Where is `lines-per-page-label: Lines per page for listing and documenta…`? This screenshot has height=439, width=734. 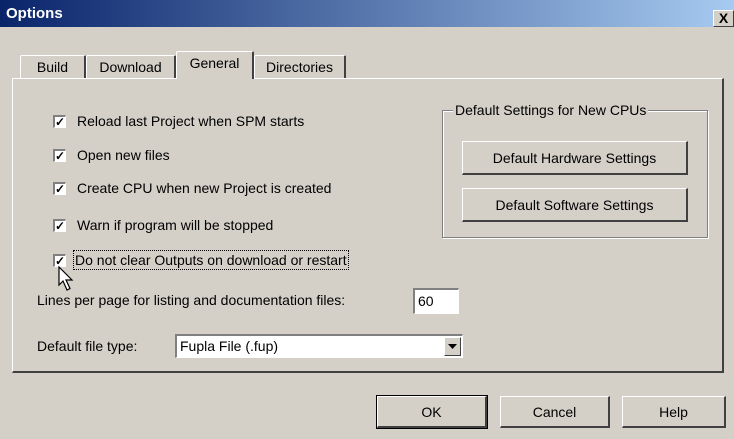 lines-per-page-label: Lines per page for listing and documenta… is located at coordinates (191, 300).